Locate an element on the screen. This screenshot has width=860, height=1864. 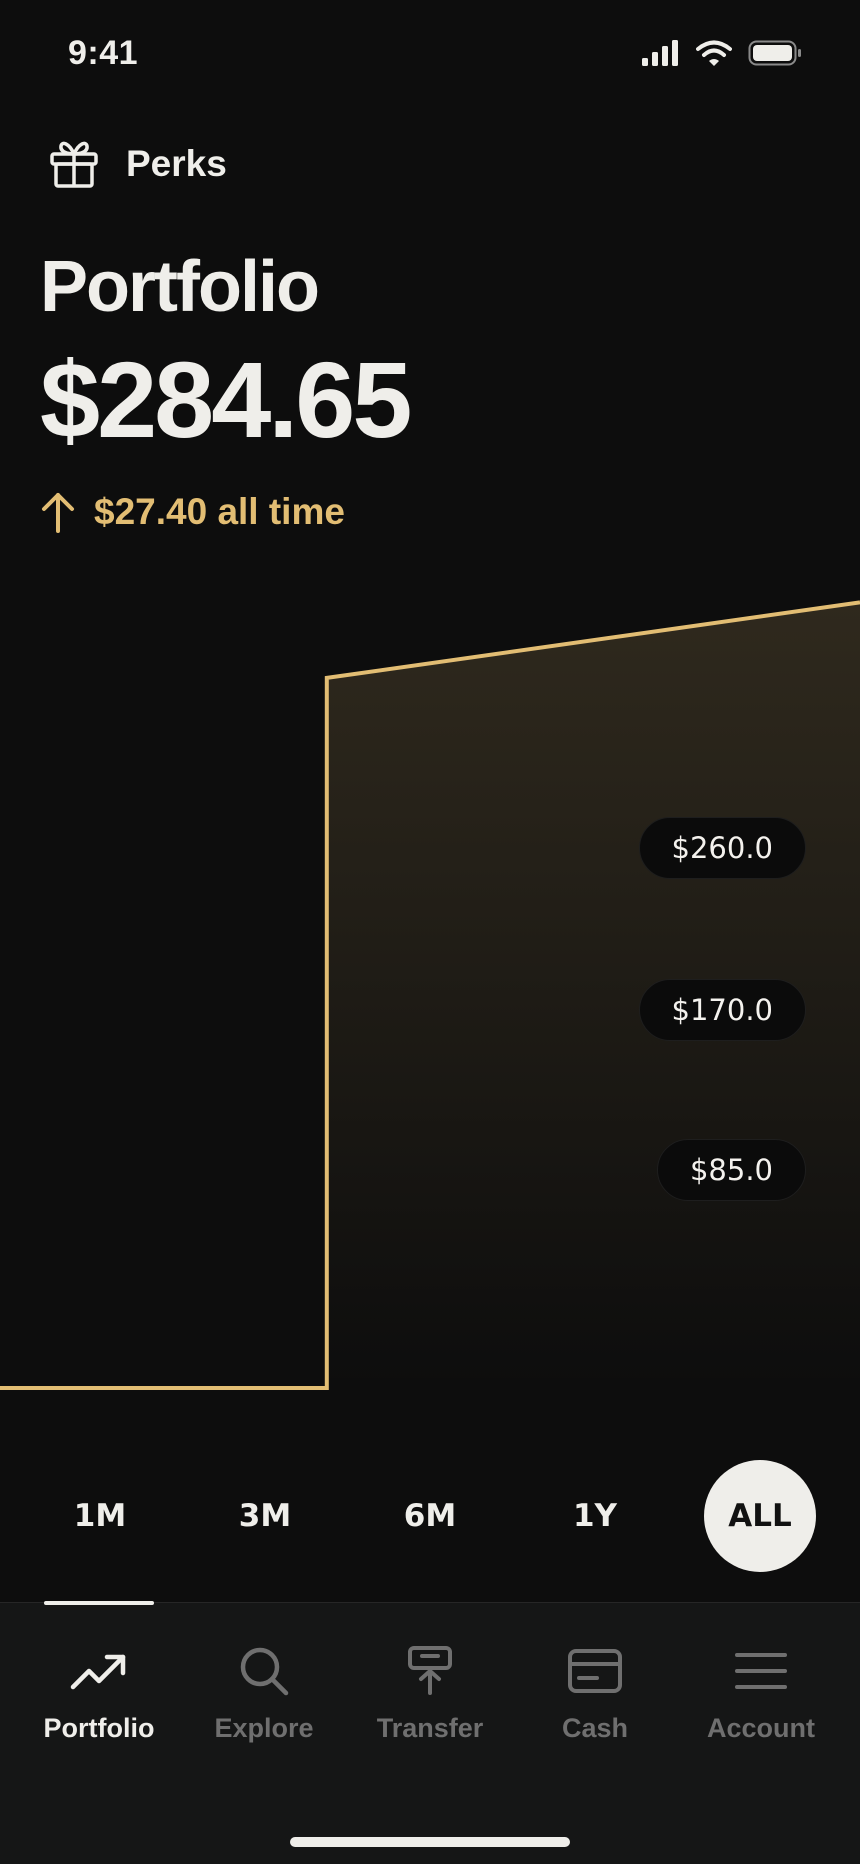
tab-transfer: Transfer is located at coordinates (430, 1691).